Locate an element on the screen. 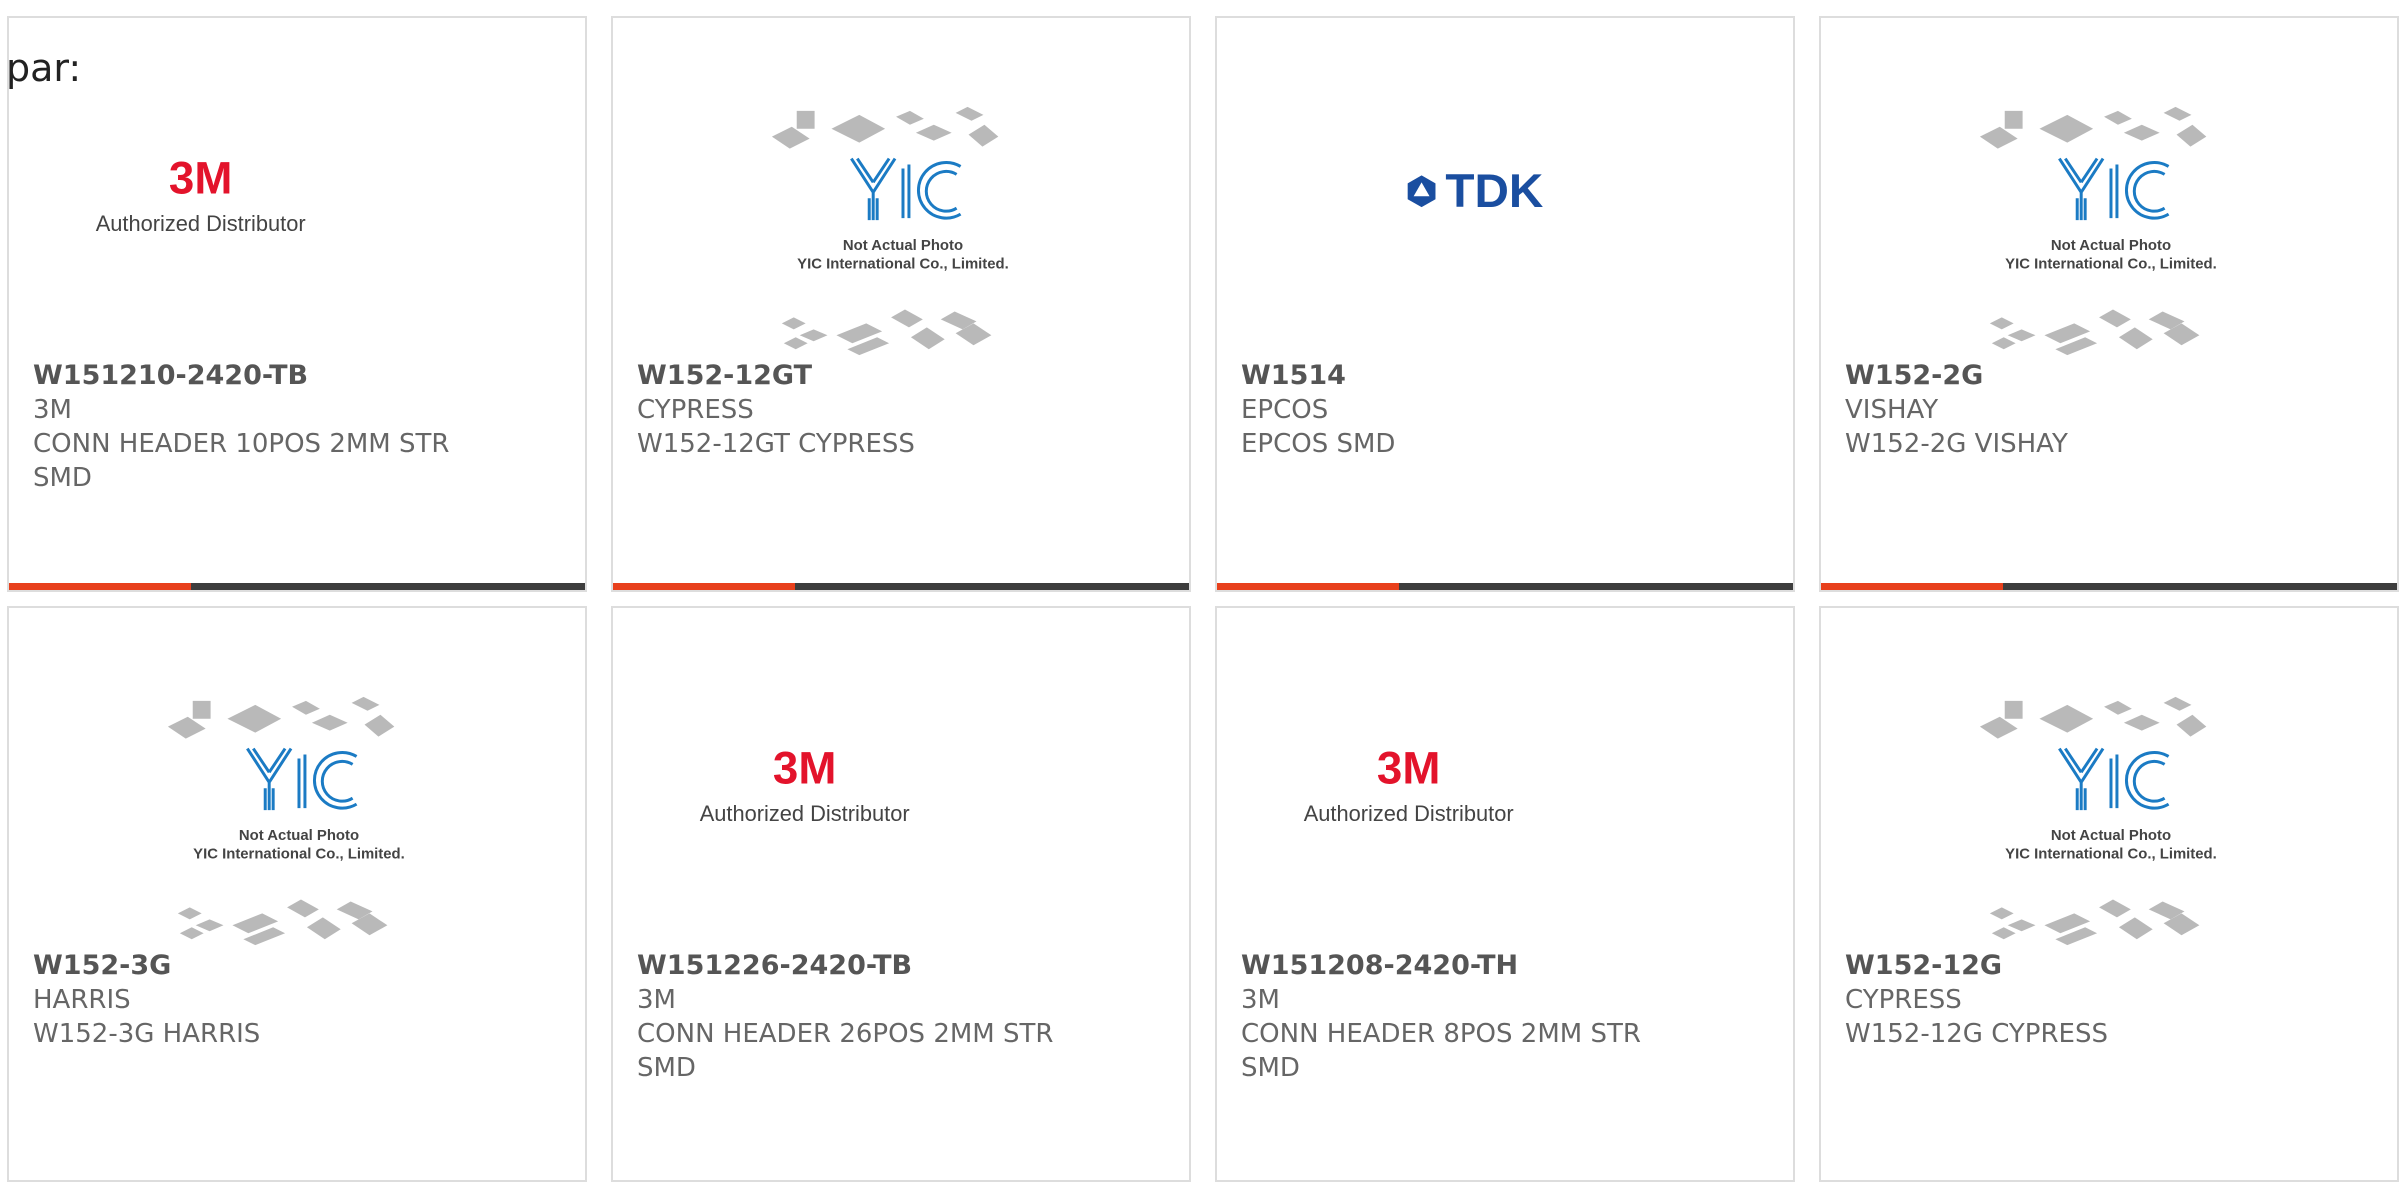  part-number: W151226-2420-TB is located at coordinates (848, 966).